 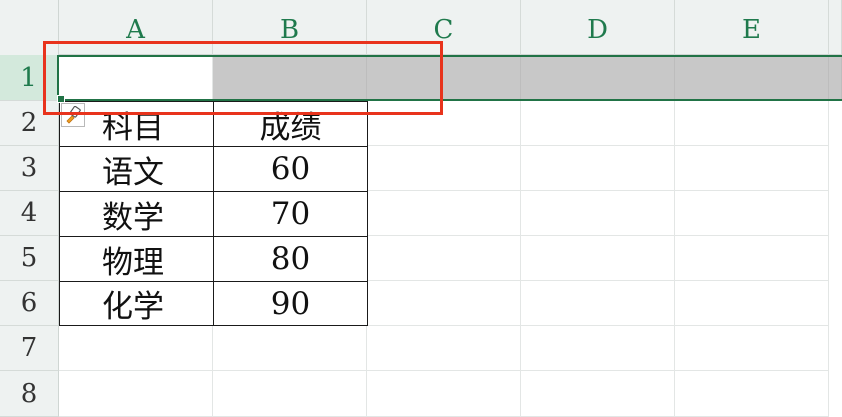 What do you see at coordinates (598, 27) in the screenshot?
I see `column-header-d: D` at bounding box center [598, 27].